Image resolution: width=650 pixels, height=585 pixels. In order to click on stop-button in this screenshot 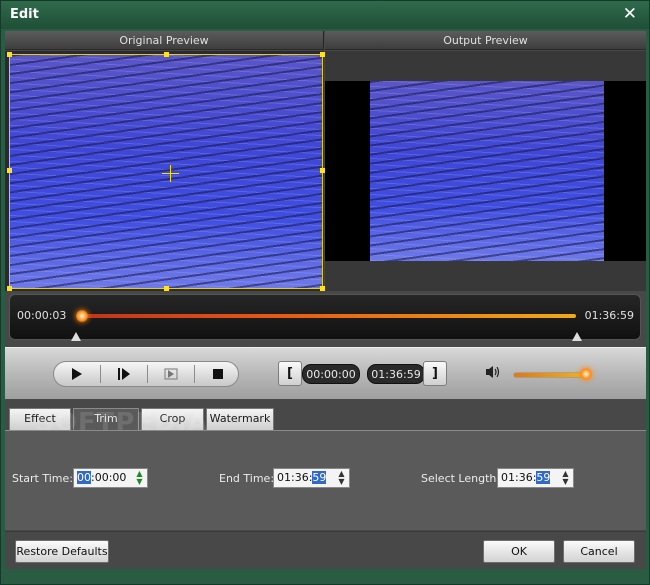, I will do `click(218, 374)`.